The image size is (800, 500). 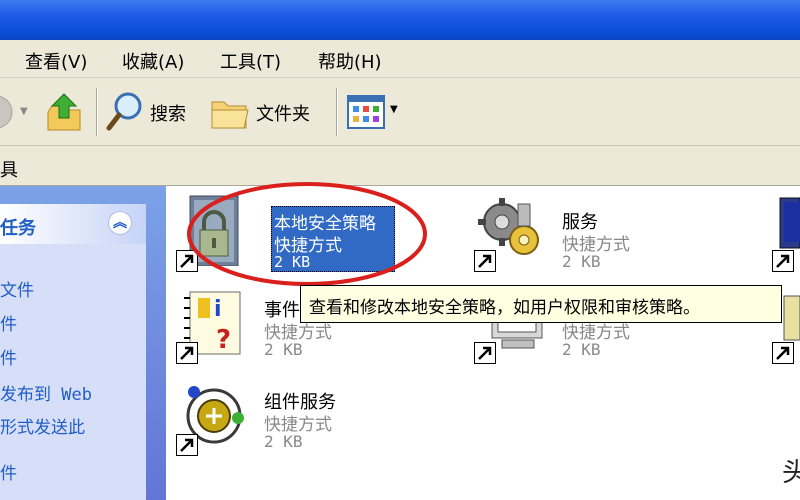 I want to click on menu-favorites: 收藏(A), so click(x=153, y=61).